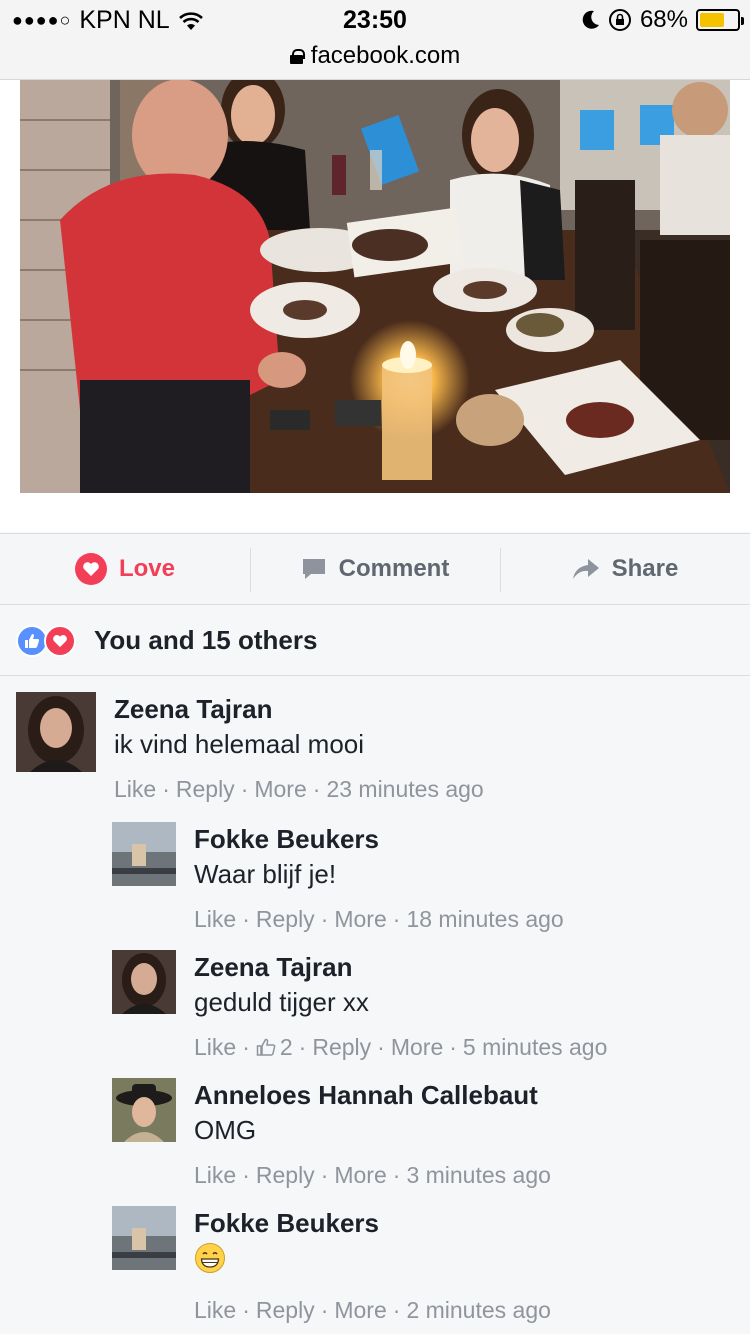  Describe the element at coordinates (405, 789) in the screenshot. I see `comment-timestamp: 23 minutes ago` at that location.